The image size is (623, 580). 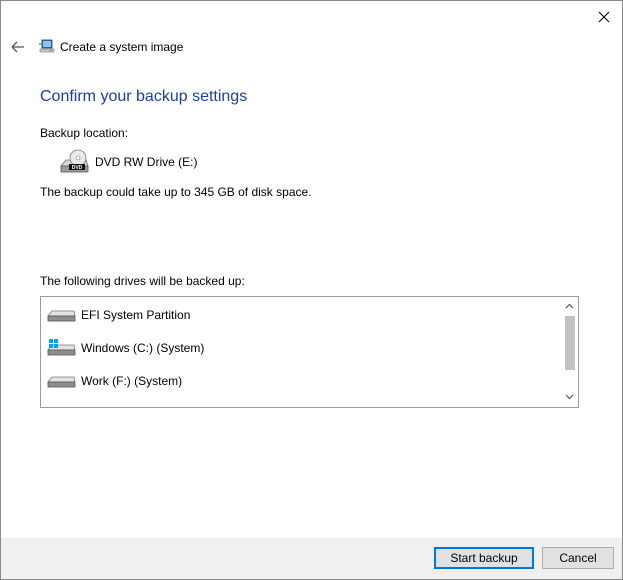 I want to click on chevron-up-icon, so click(x=569, y=305).